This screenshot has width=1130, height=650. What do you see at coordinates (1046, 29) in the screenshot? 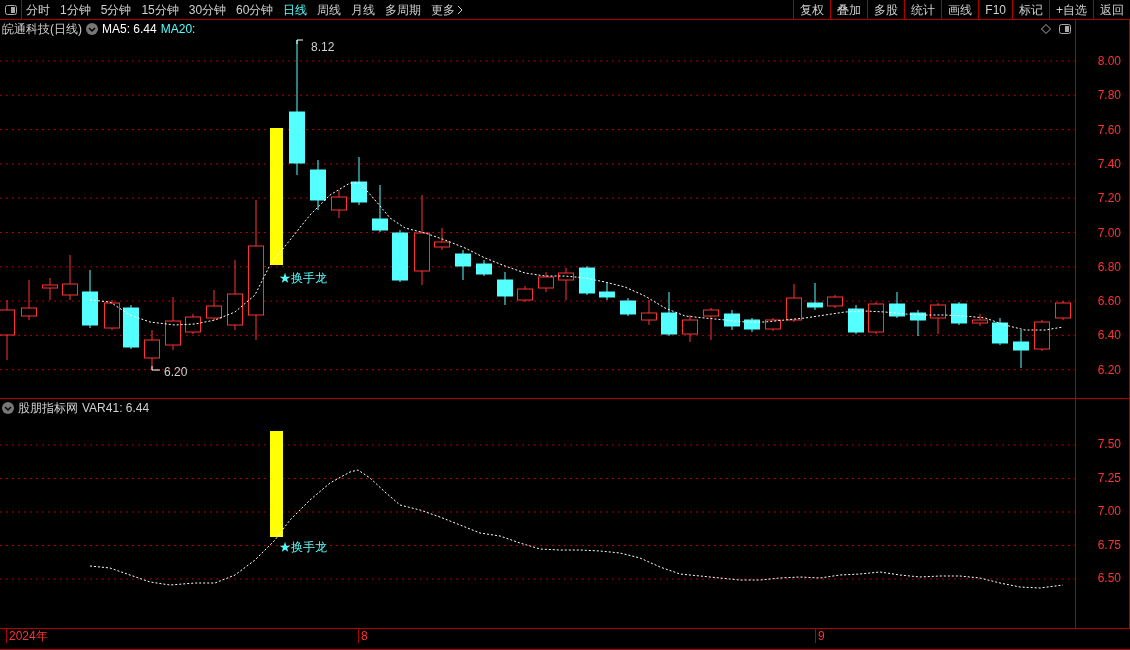
I see `diamond-icon` at bounding box center [1046, 29].